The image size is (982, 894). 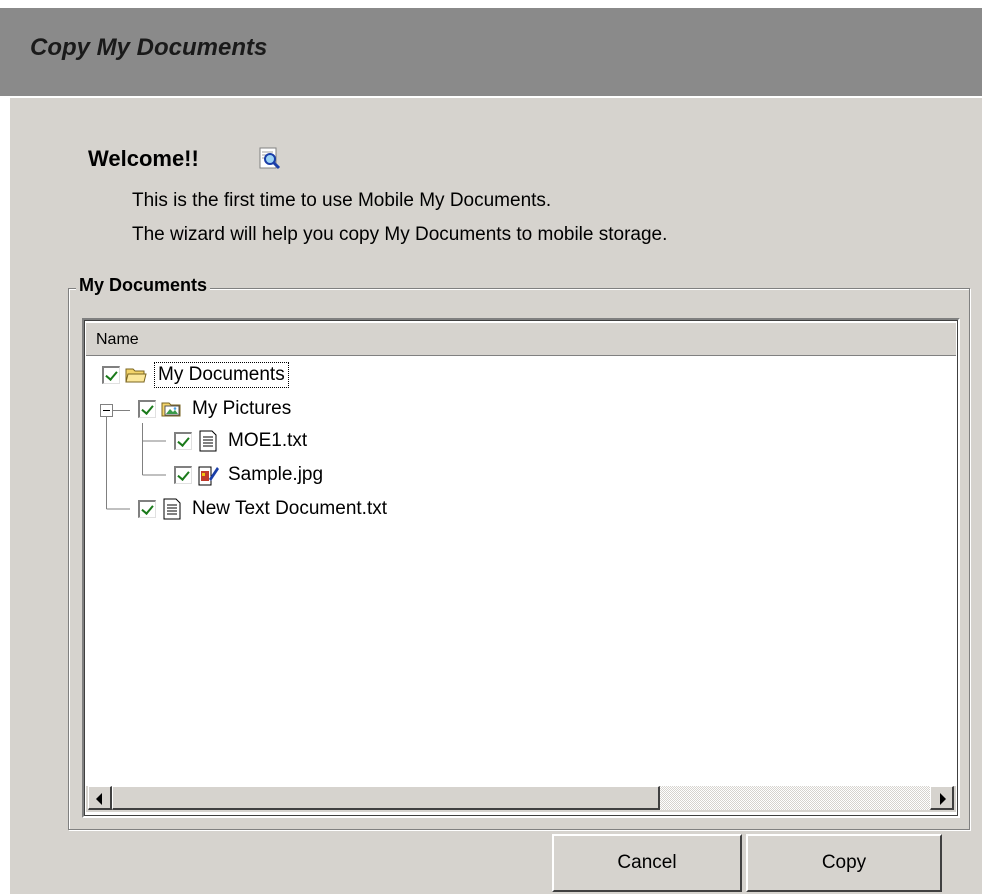 What do you see at coordinates (844, 863) in the screenshot?
I see `copy-button: Copy` at bounding box center [844, 863].